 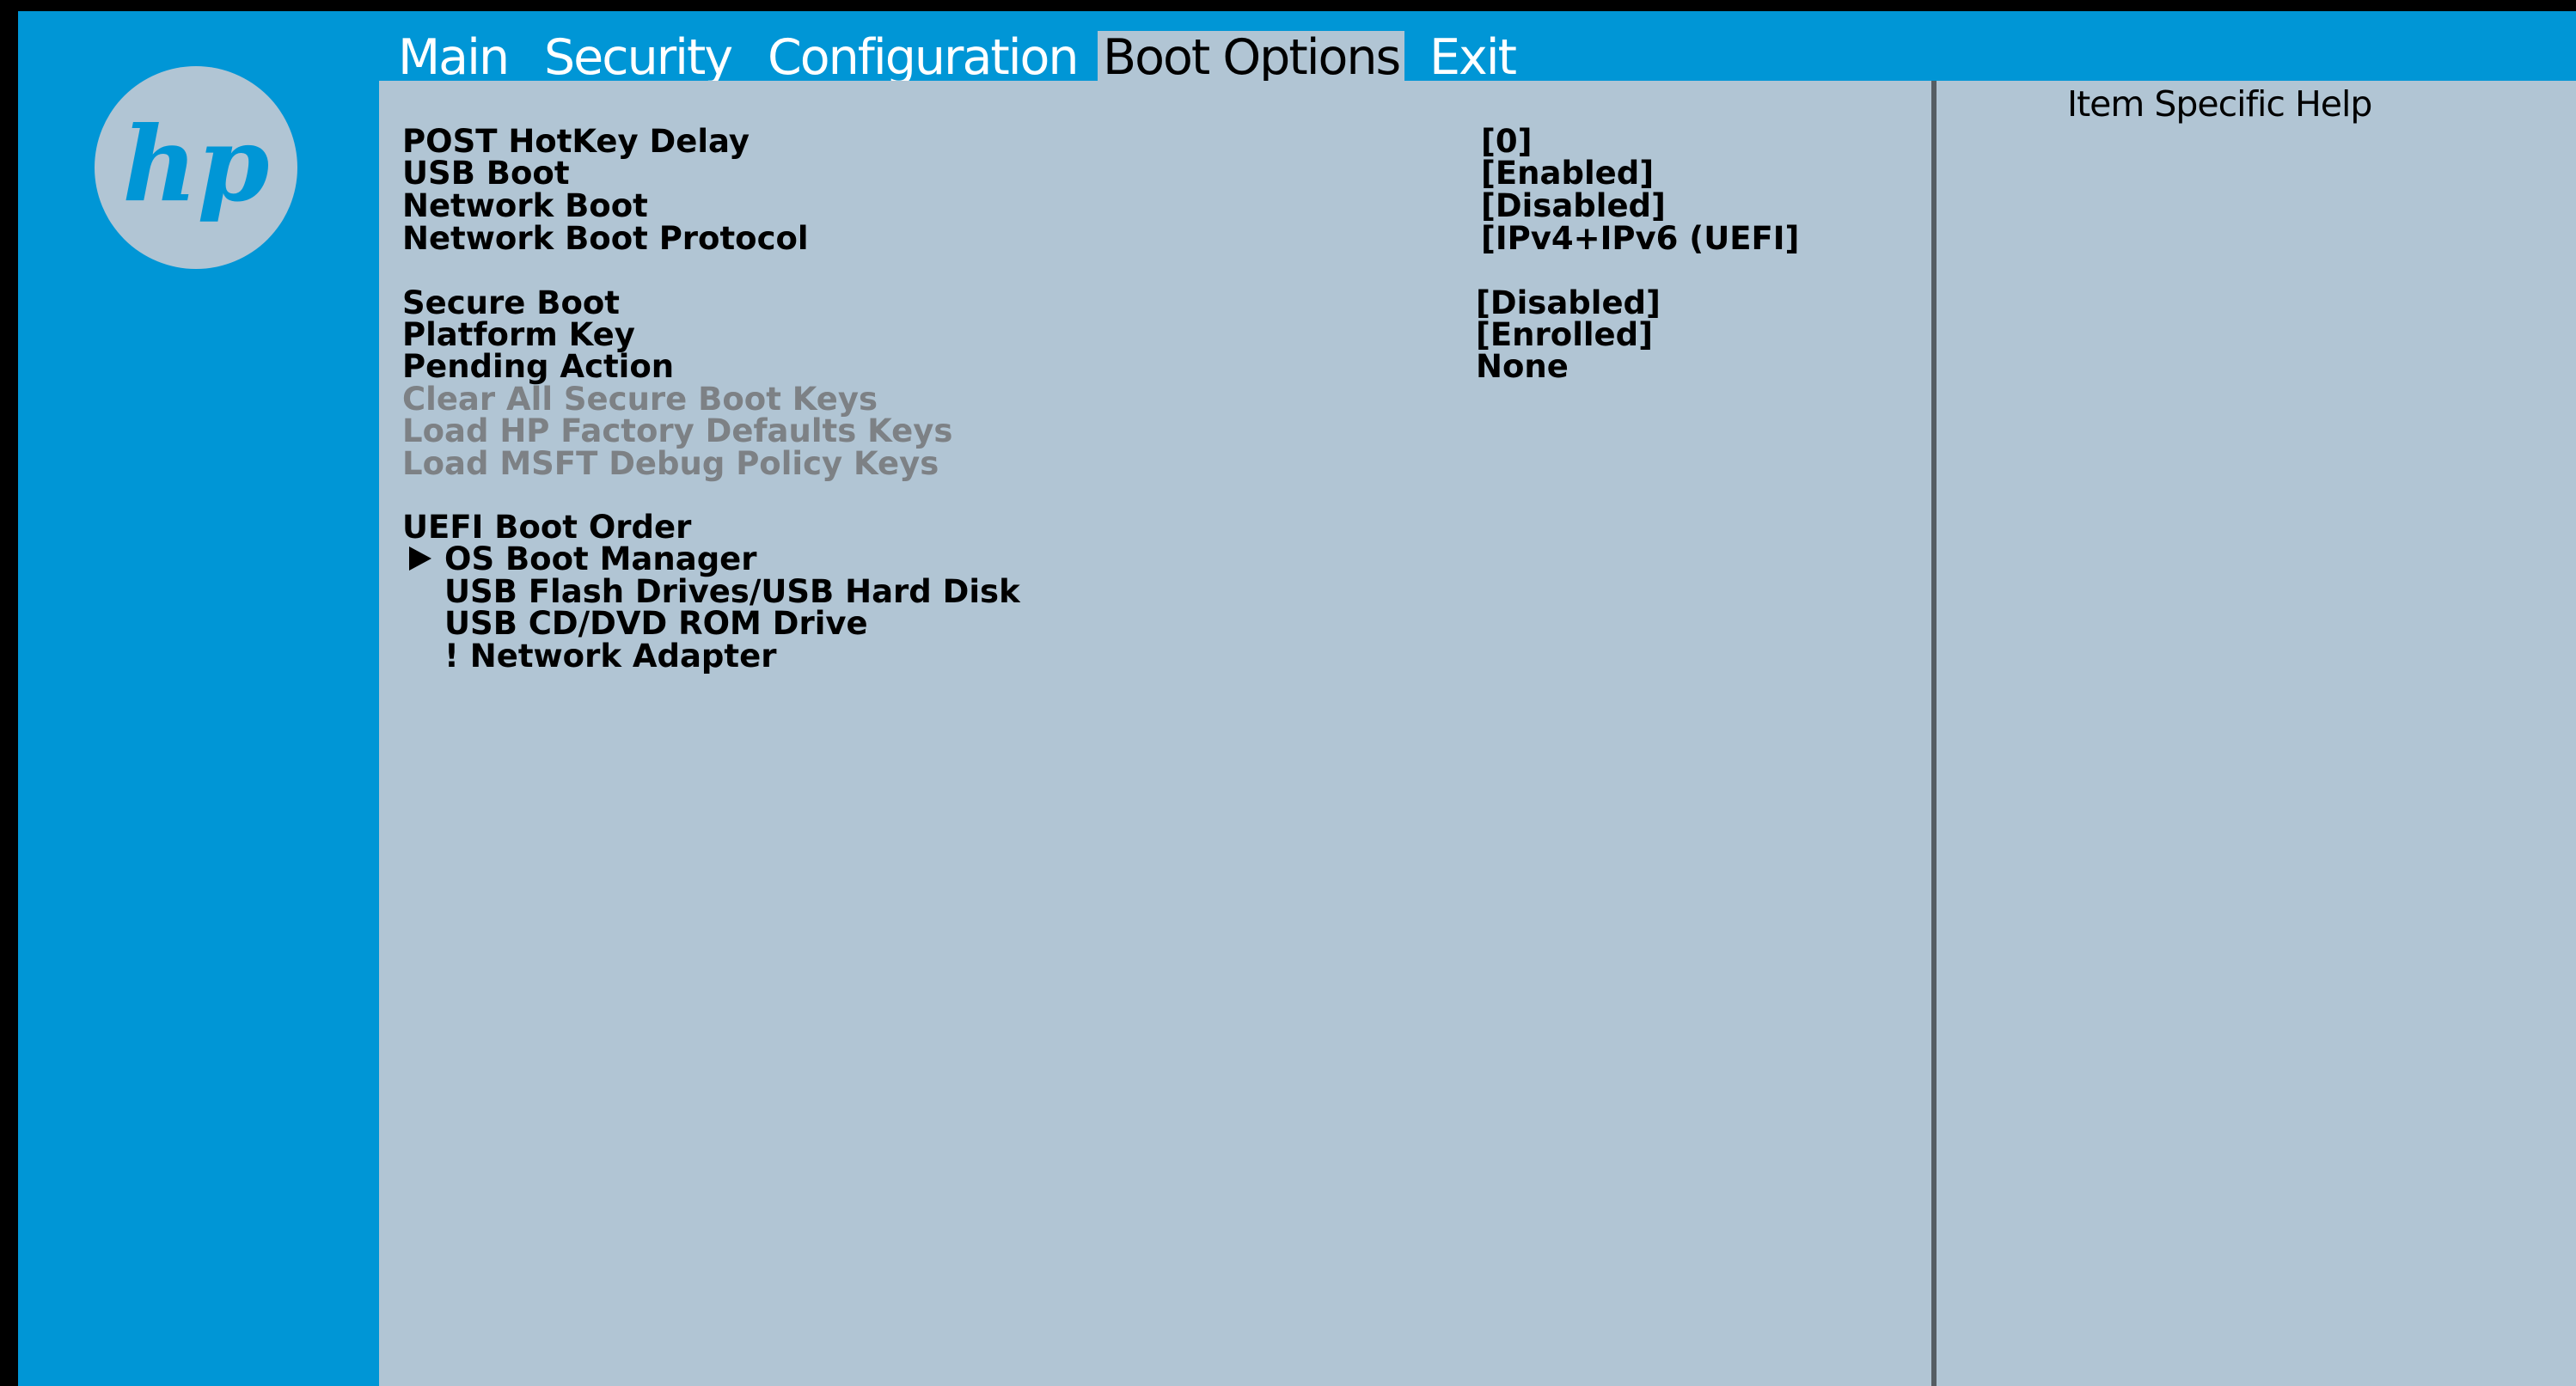 I want to click on network-boot-label: Network Boot, so click(x=525, y=206).